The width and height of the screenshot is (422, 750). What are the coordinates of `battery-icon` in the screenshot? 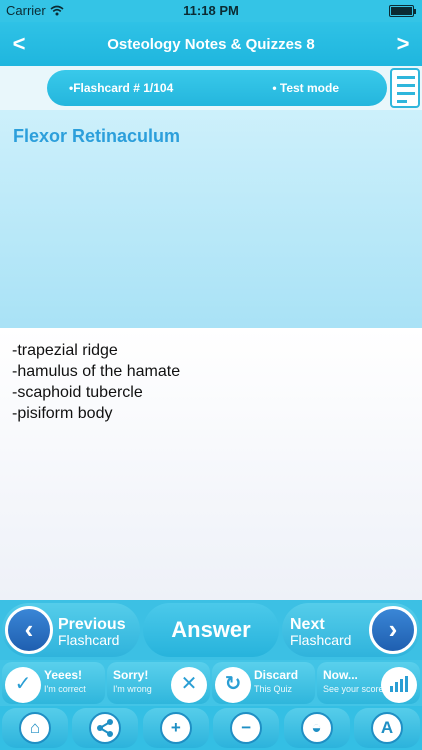 It's located at (402, 11).